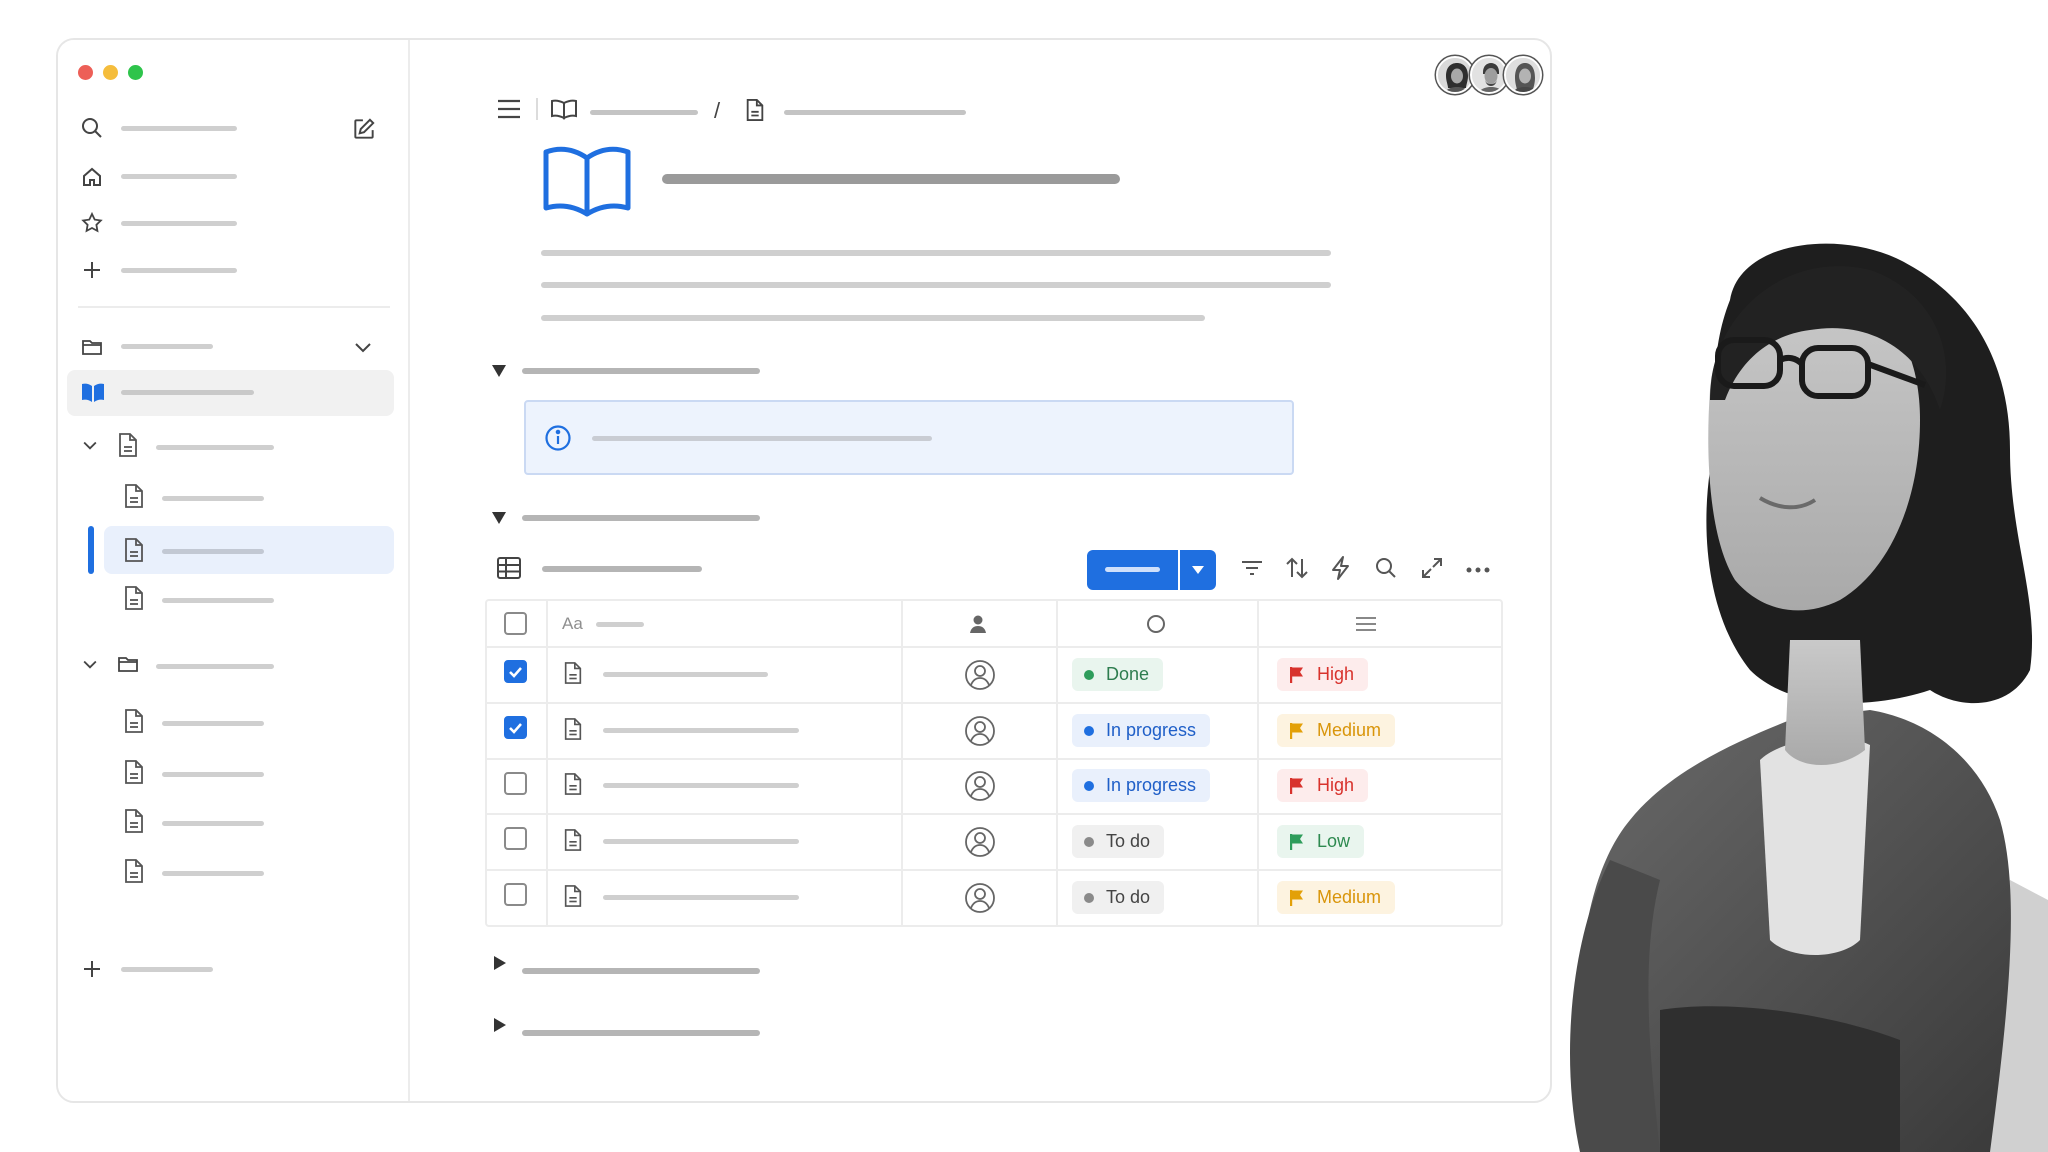 This screenshot has width=2048, height=1152. I want to click on select-all-checkbox, so click(515, 623).